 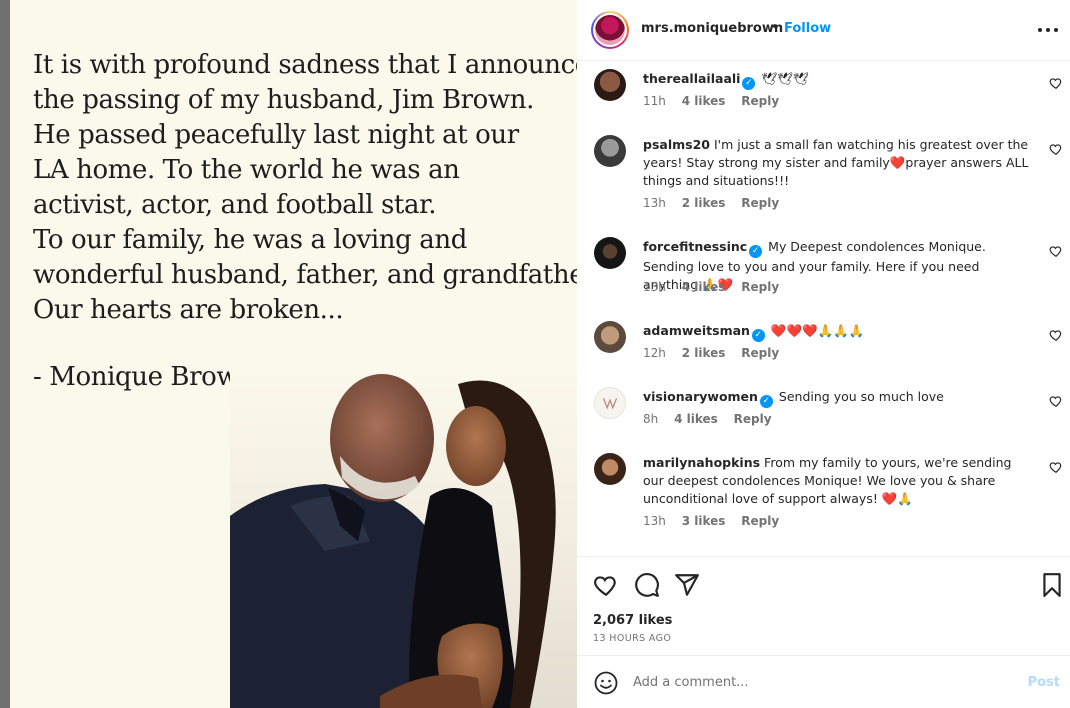 What do you see at coordinates (654, 353) in the screenshot?
I see `comment-time: 12h` at bounding box center [654, 353].